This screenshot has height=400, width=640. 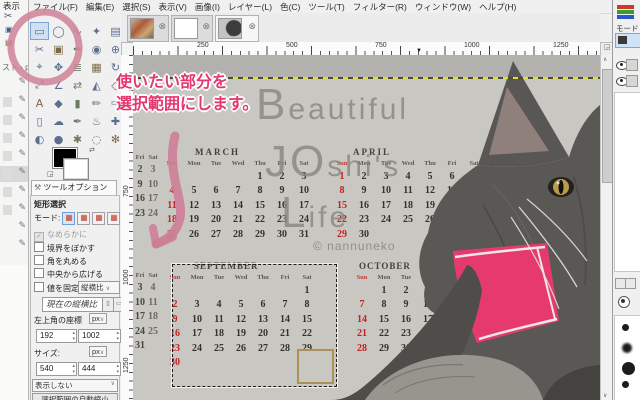 I want to click on scissors-icon: ✂, so click(x=8, y=16).